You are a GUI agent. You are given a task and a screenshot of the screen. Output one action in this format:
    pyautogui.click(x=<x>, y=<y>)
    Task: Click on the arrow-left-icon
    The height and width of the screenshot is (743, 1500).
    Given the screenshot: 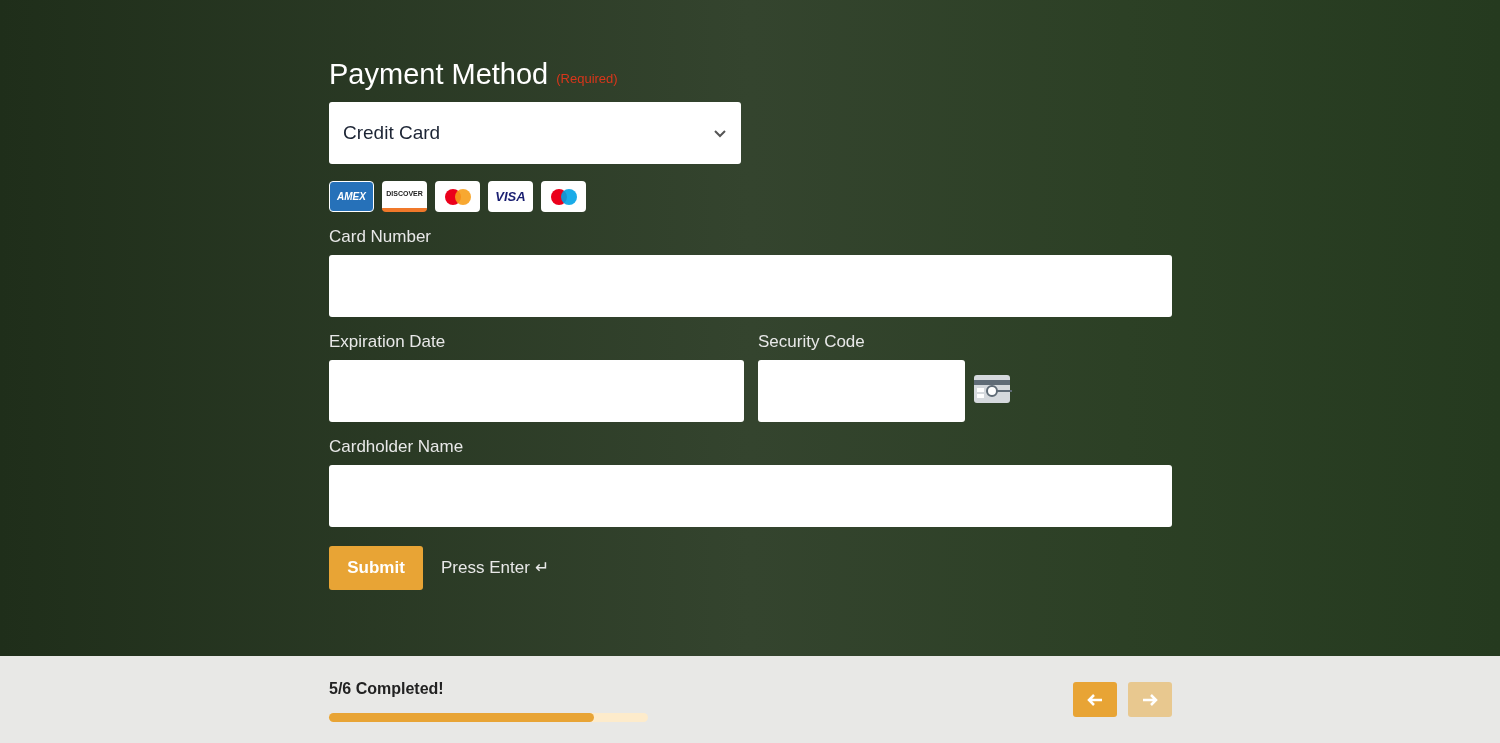 What is the action you would take?
    pyautogui.click(x=1095, y=699)
    